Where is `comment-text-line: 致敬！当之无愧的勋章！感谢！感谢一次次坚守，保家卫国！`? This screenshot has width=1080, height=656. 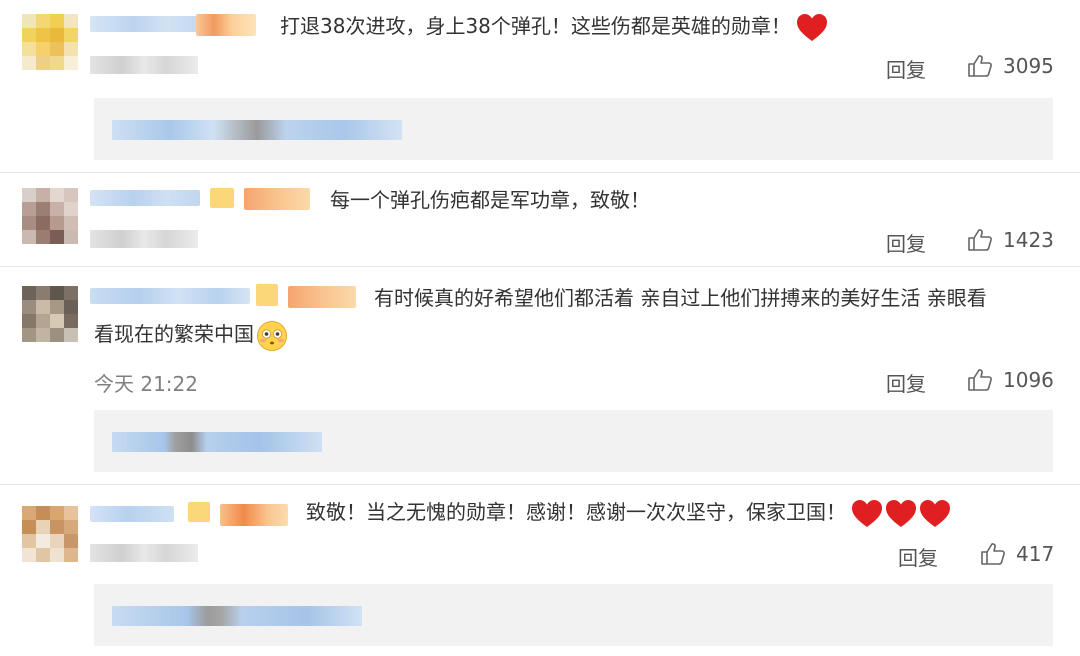 comment-text-line: 致敬！当之无愧的勋章！感谢！感谢一次次坚守，保家卫国！ is located at coordinates (576, 512).